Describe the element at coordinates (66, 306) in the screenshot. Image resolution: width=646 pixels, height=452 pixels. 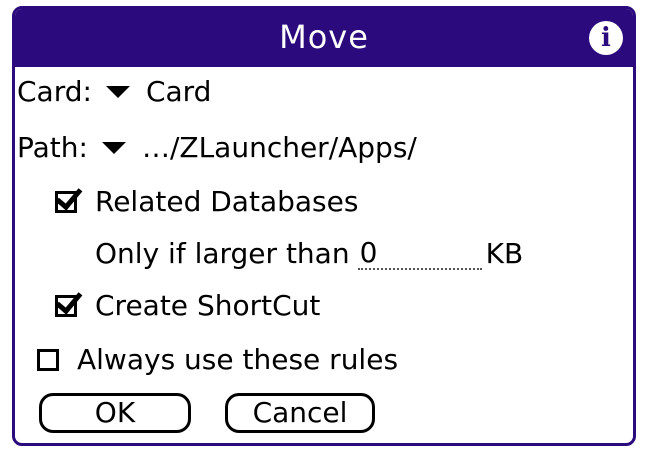
I see `create-shortcut-checkbox` at that location.